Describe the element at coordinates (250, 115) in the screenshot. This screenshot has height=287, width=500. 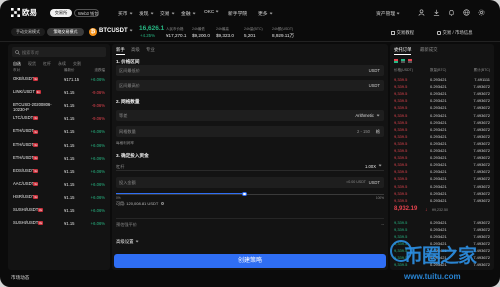
I see `grid-type-select: 等差 Arithmetic` at that location.